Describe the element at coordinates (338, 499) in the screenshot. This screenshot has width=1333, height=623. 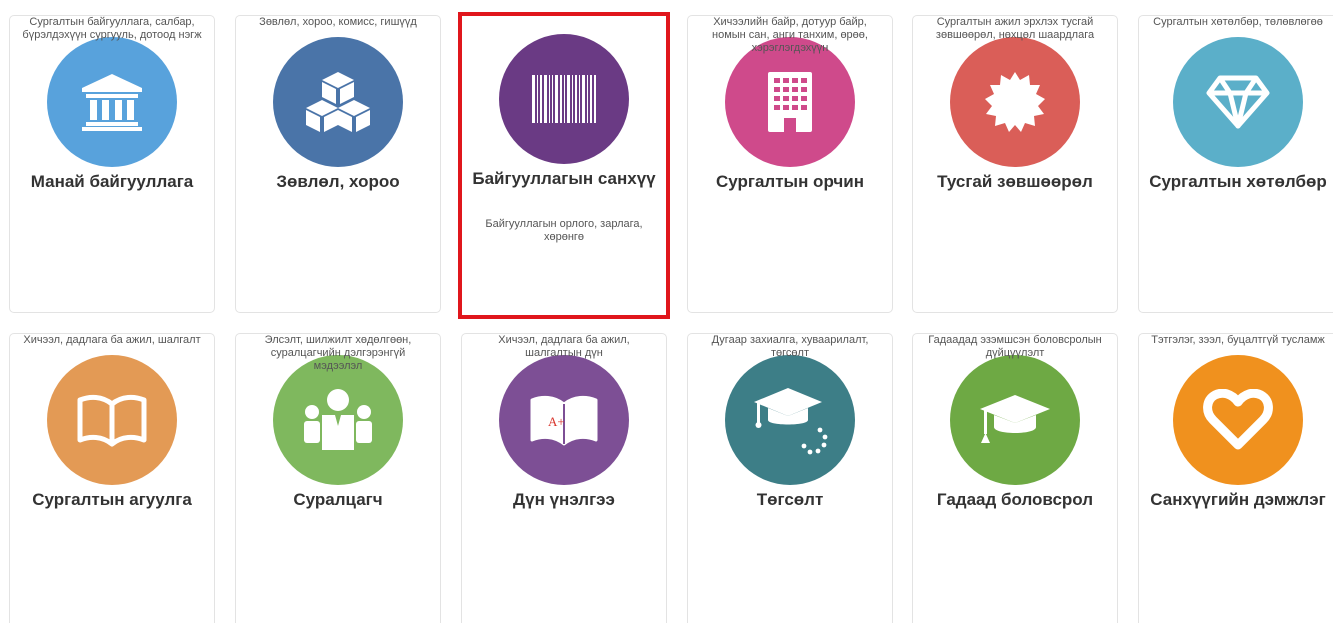
I see `module-title: Суралцагч` at that location.